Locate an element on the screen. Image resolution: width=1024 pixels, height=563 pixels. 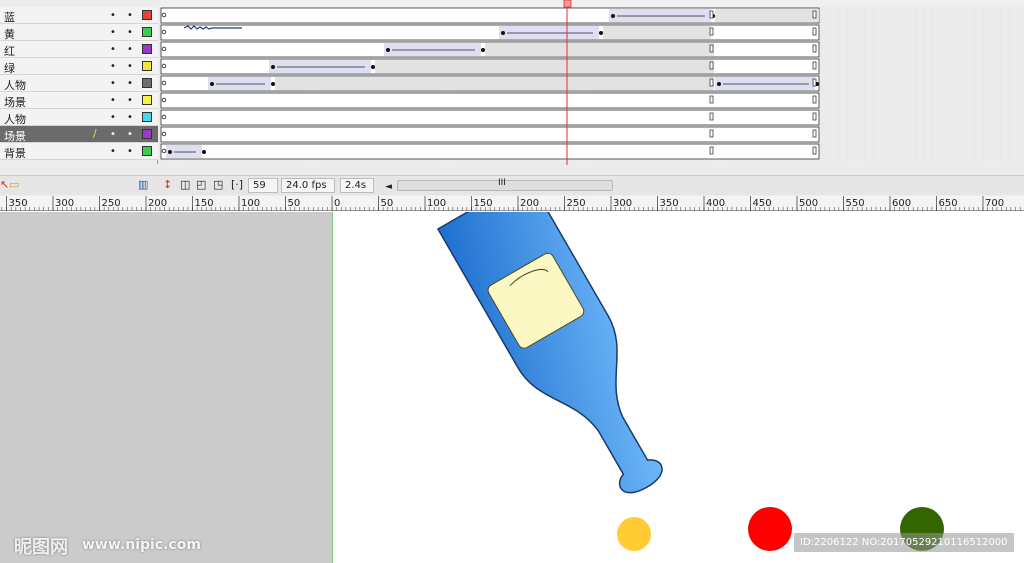
ruler-label: 650 is located at coordinates (948, 203).